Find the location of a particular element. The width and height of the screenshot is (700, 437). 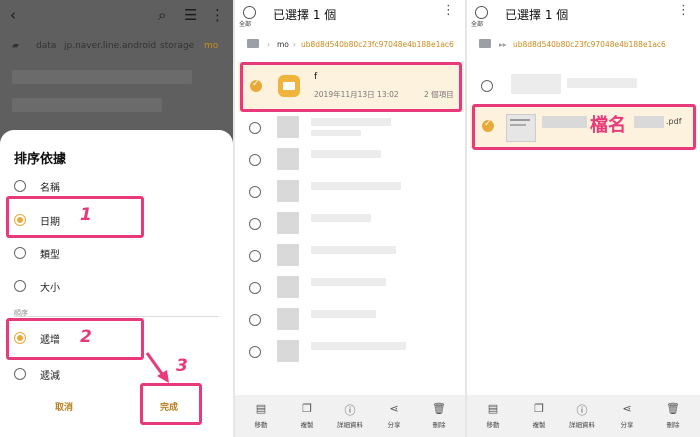

list-view-icon: ☰ is located at coordinates (190, 15).